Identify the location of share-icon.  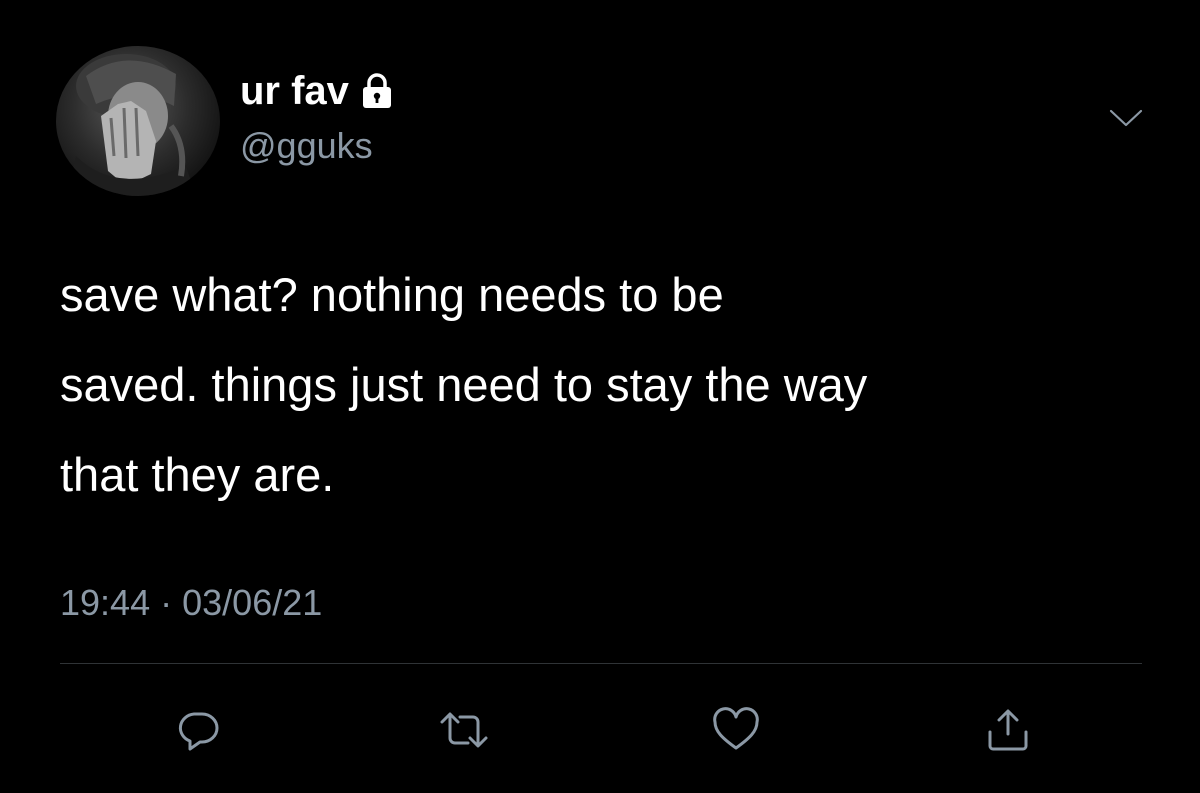
(1008, 730).